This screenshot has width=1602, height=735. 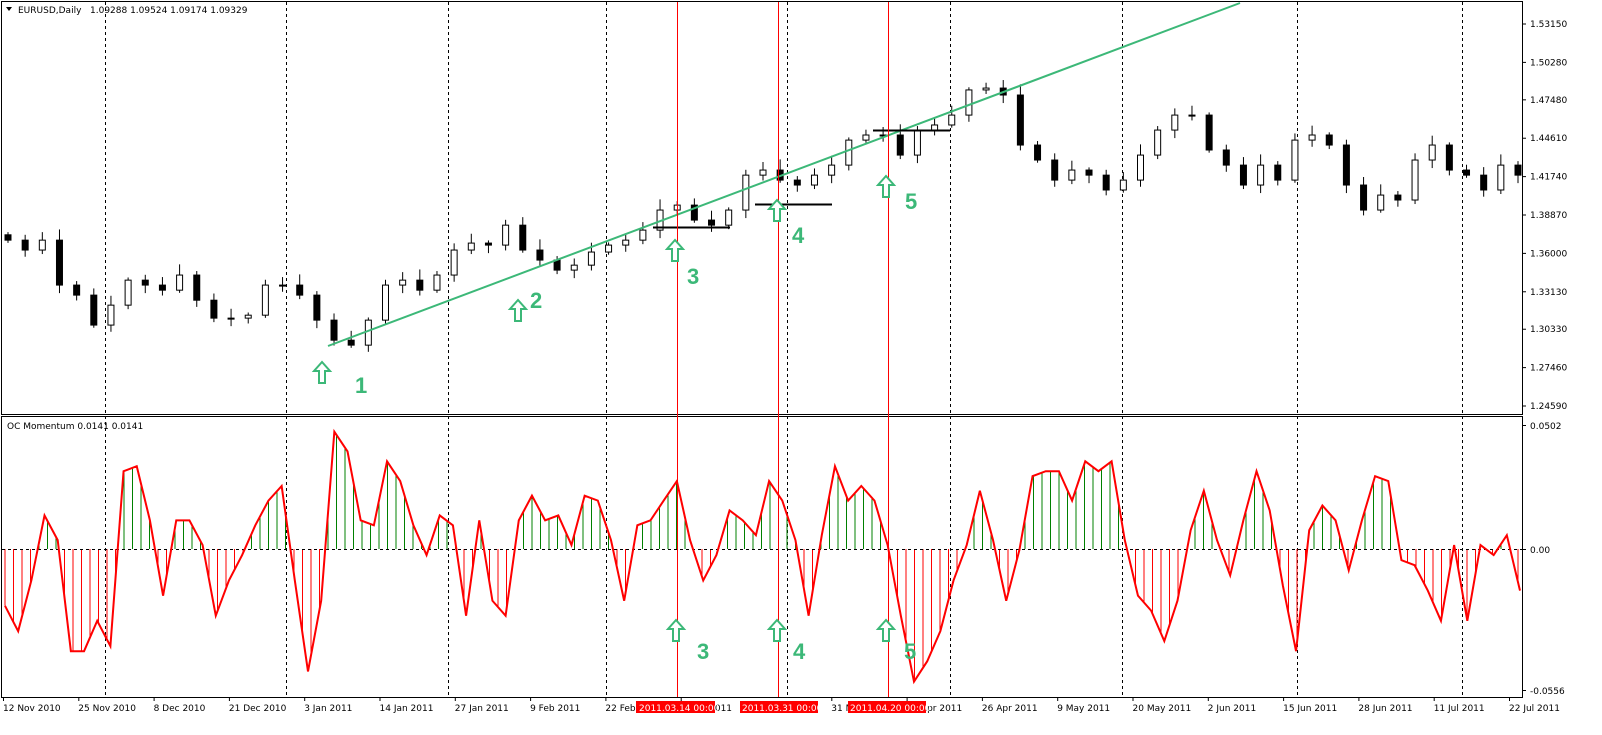 I want to click on date-tick: 14 Jan 2011, so click(x=407, y=709).